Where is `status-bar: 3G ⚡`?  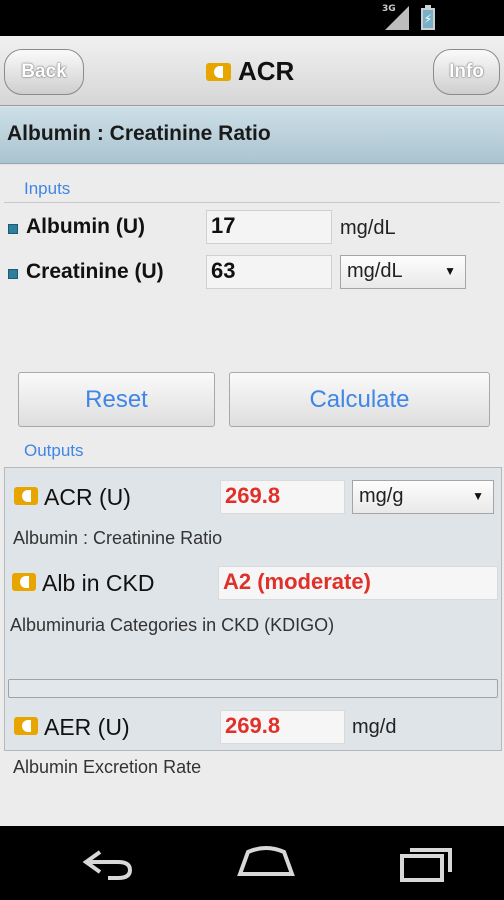
status-bar: 3G ⚡ is located at coordinates (252, 18).